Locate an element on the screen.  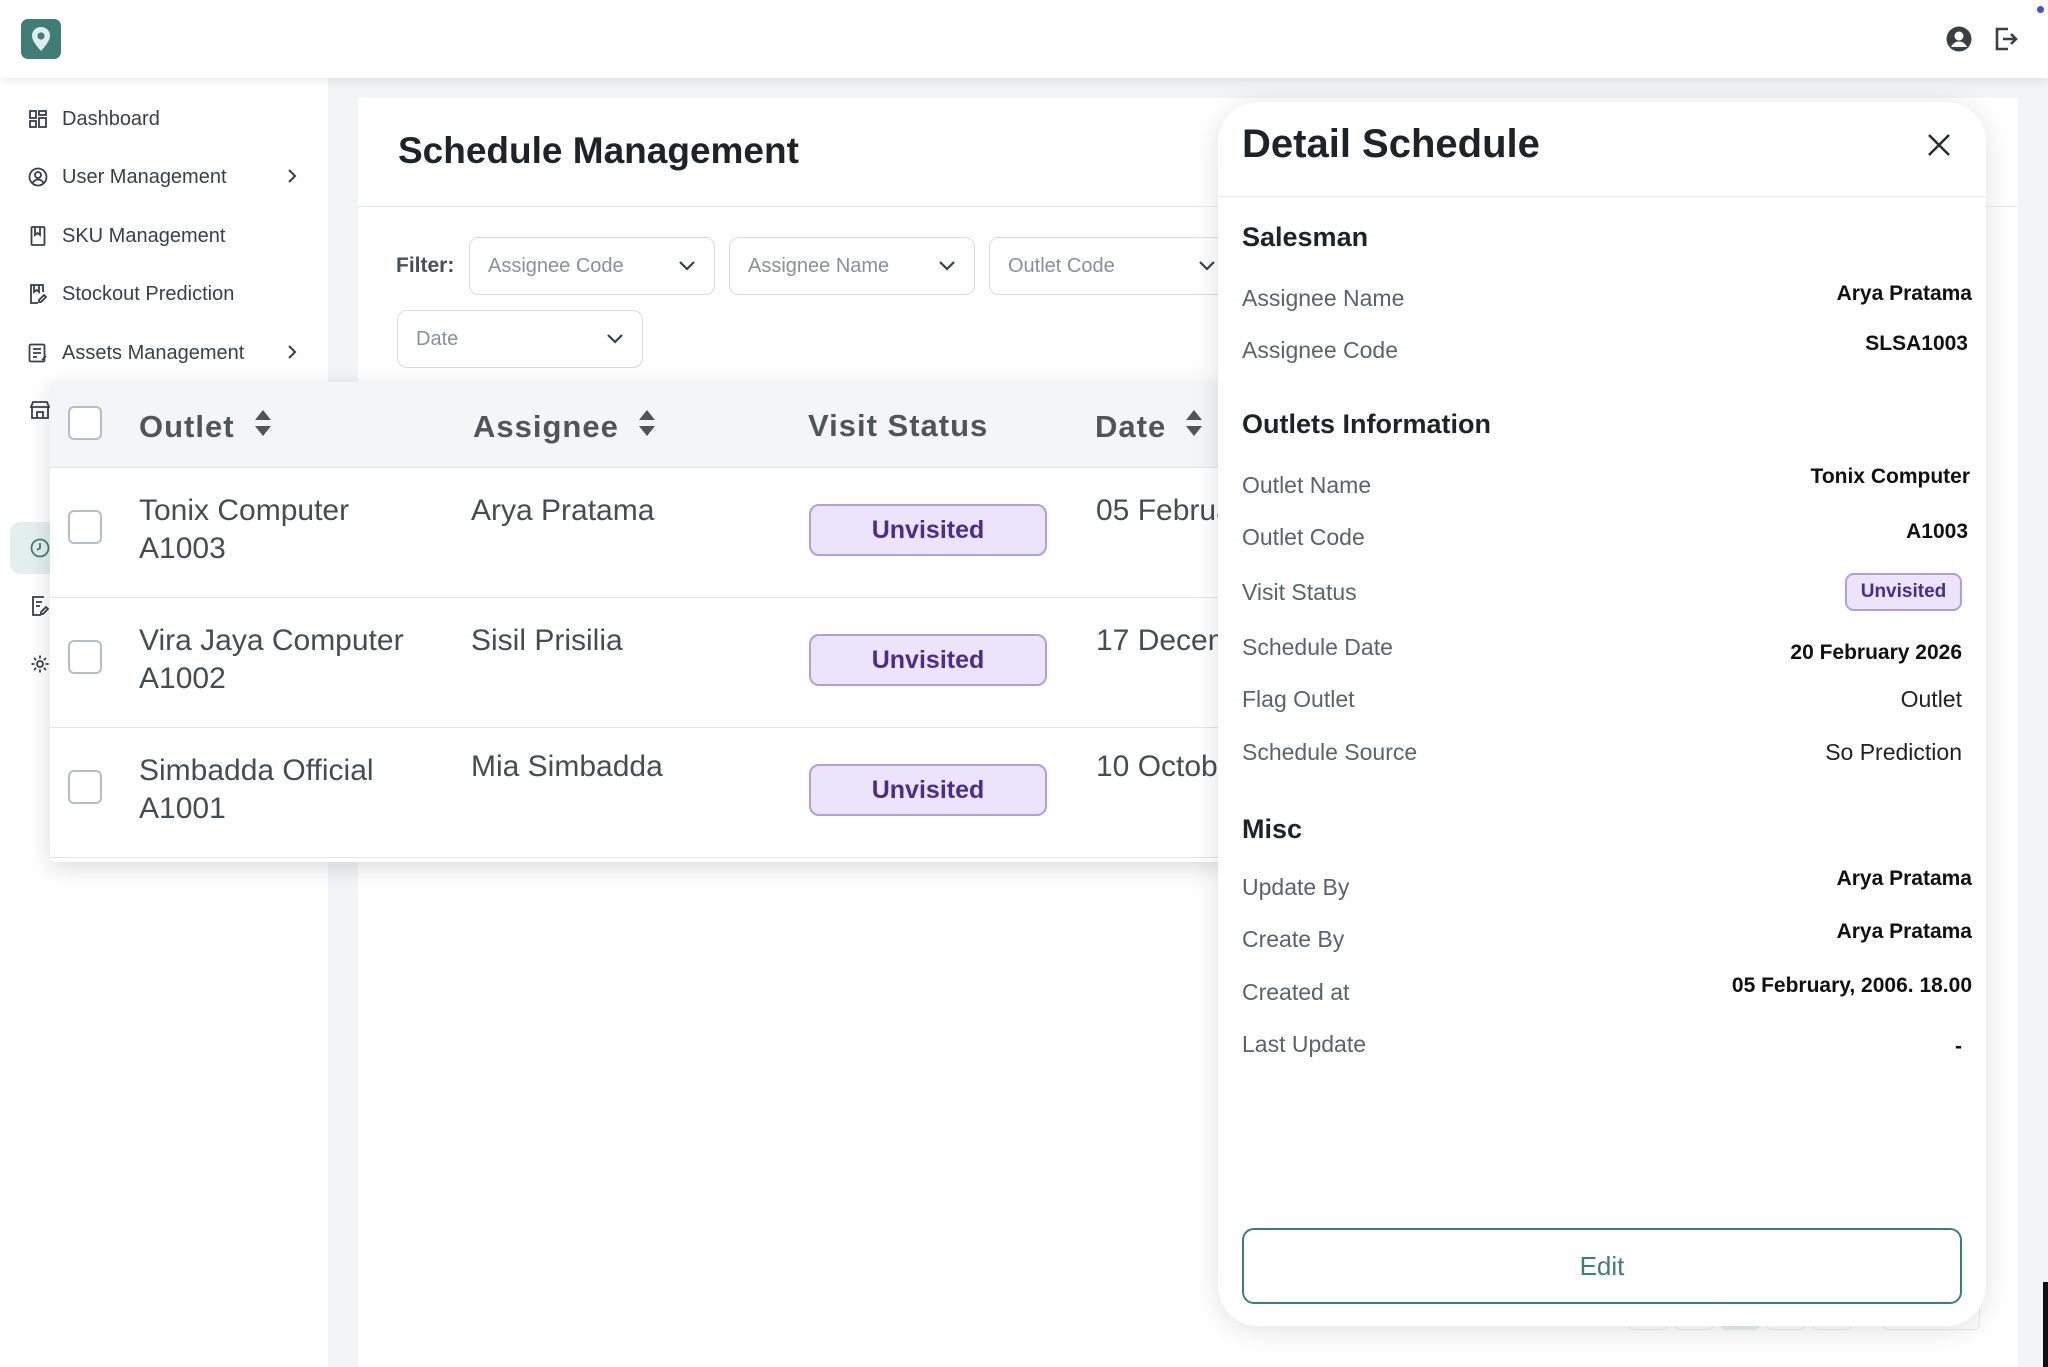
section-salesman: Salesman is located at coordinates (1305, 237).